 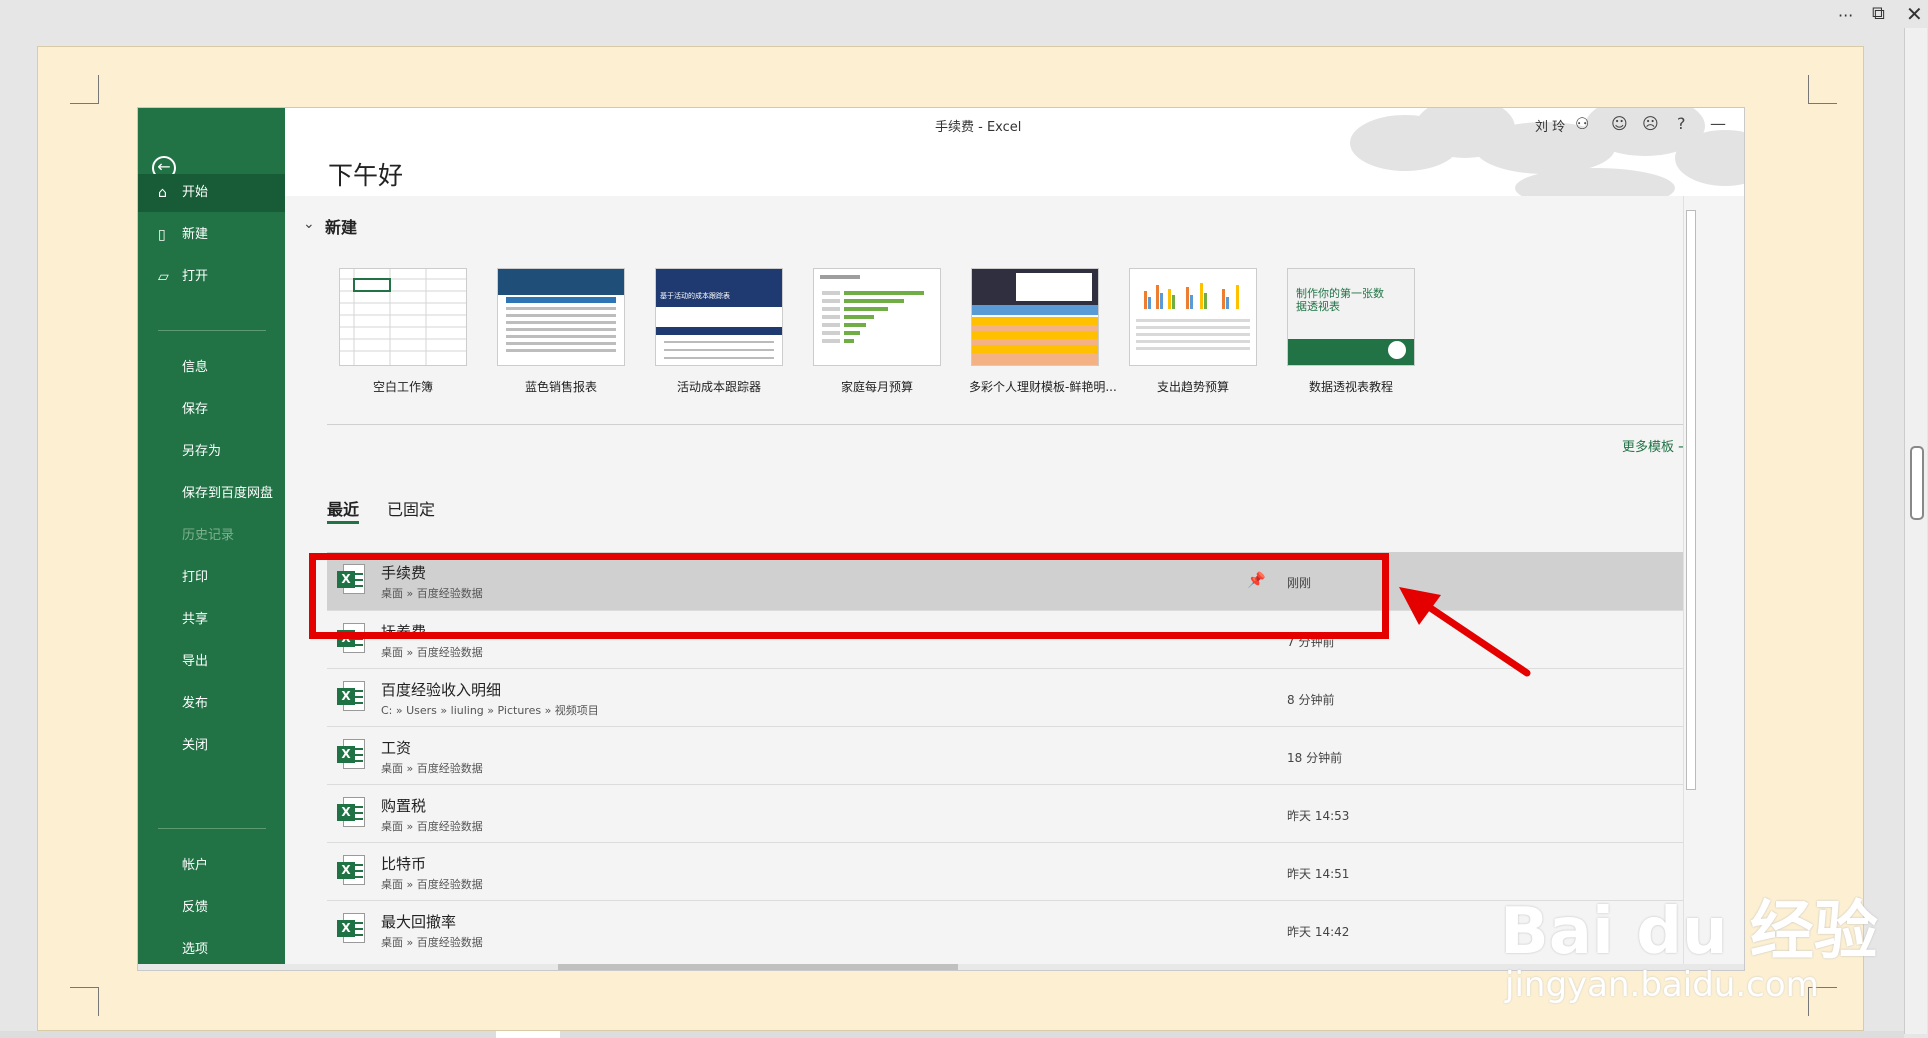 What do you see at coordinates (1878, 13) in the screenshot?
I see `restore-icon: ⧉` at bounding box center [1878, 13].